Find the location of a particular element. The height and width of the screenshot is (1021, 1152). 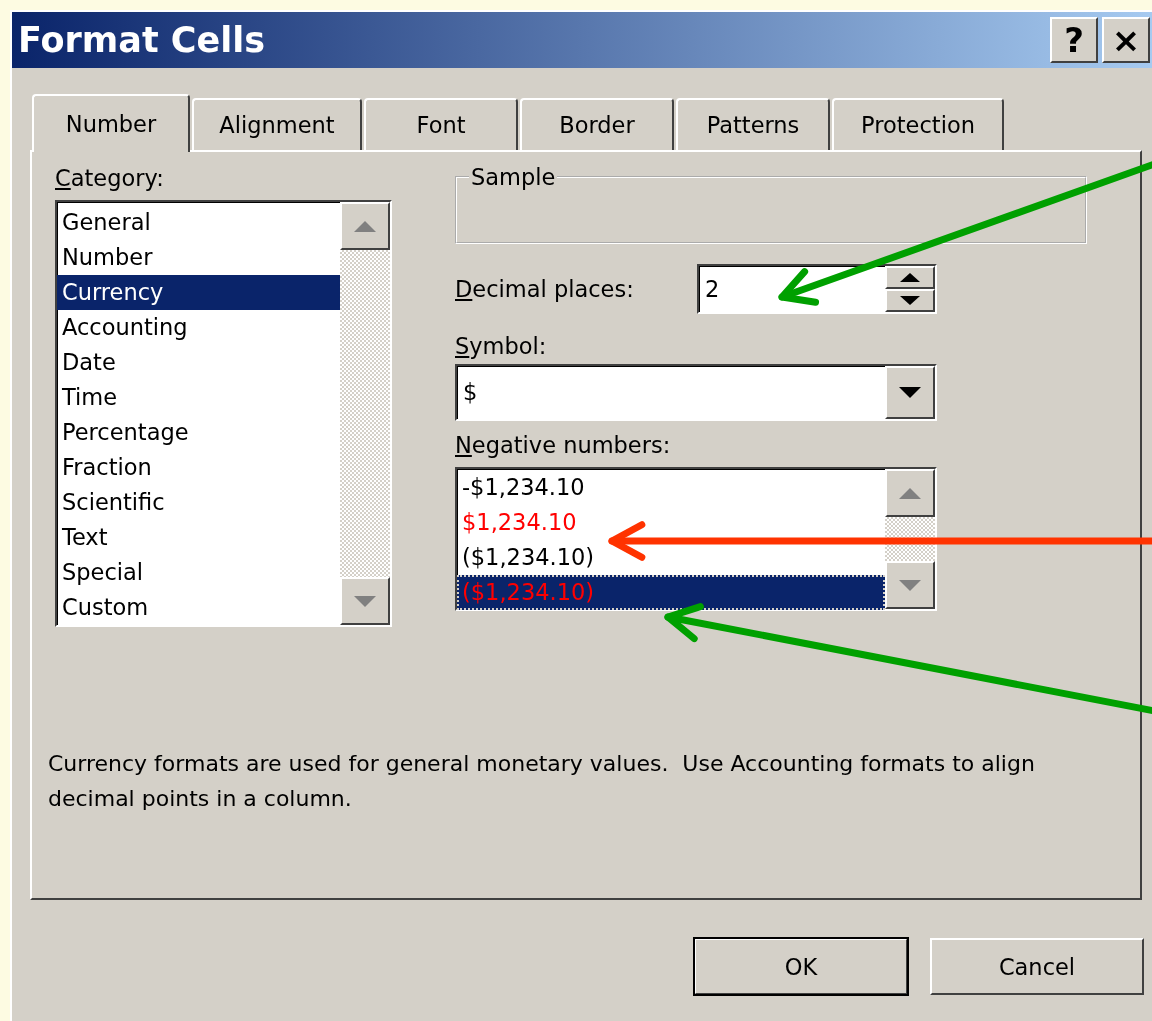

category-item: Number is located at coordinates (198, 257).